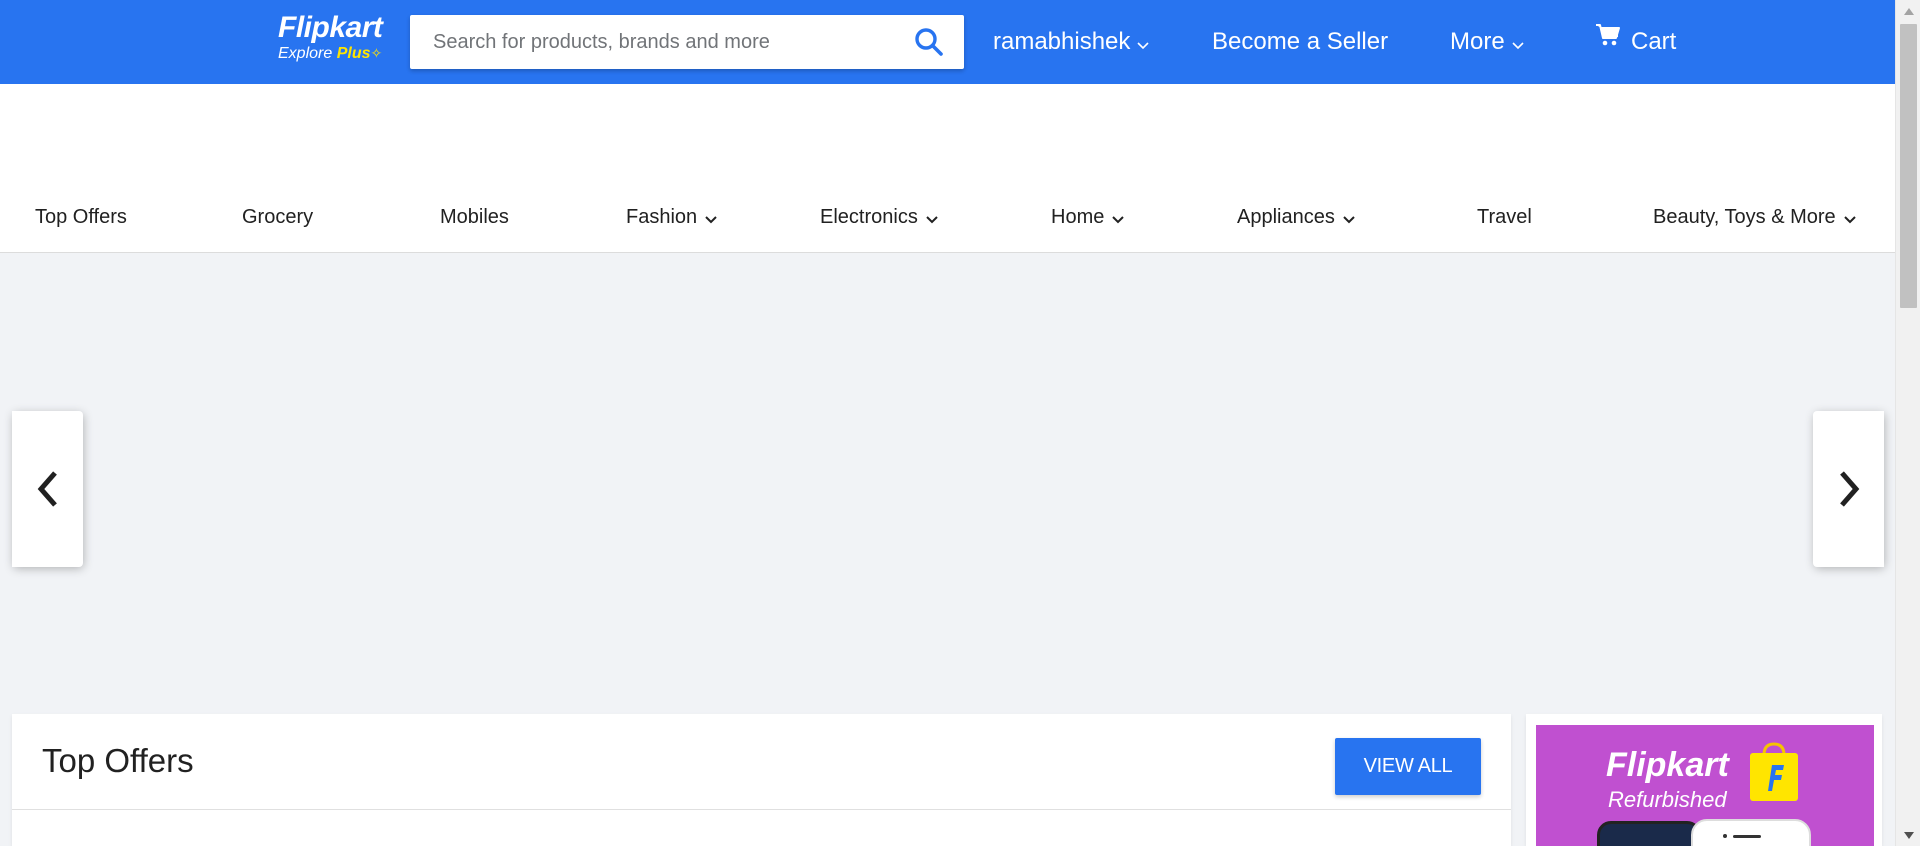  I want to click on category-fashion: Fashion, so click(671, 217).